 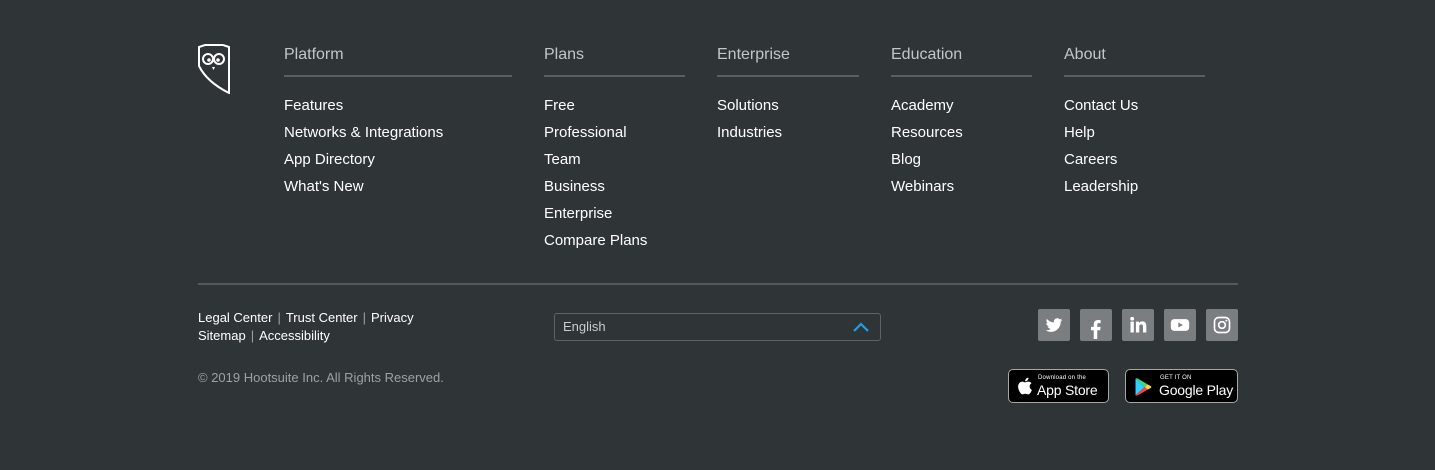 I want to click on list-item: Features, so click(x=398, y=110).